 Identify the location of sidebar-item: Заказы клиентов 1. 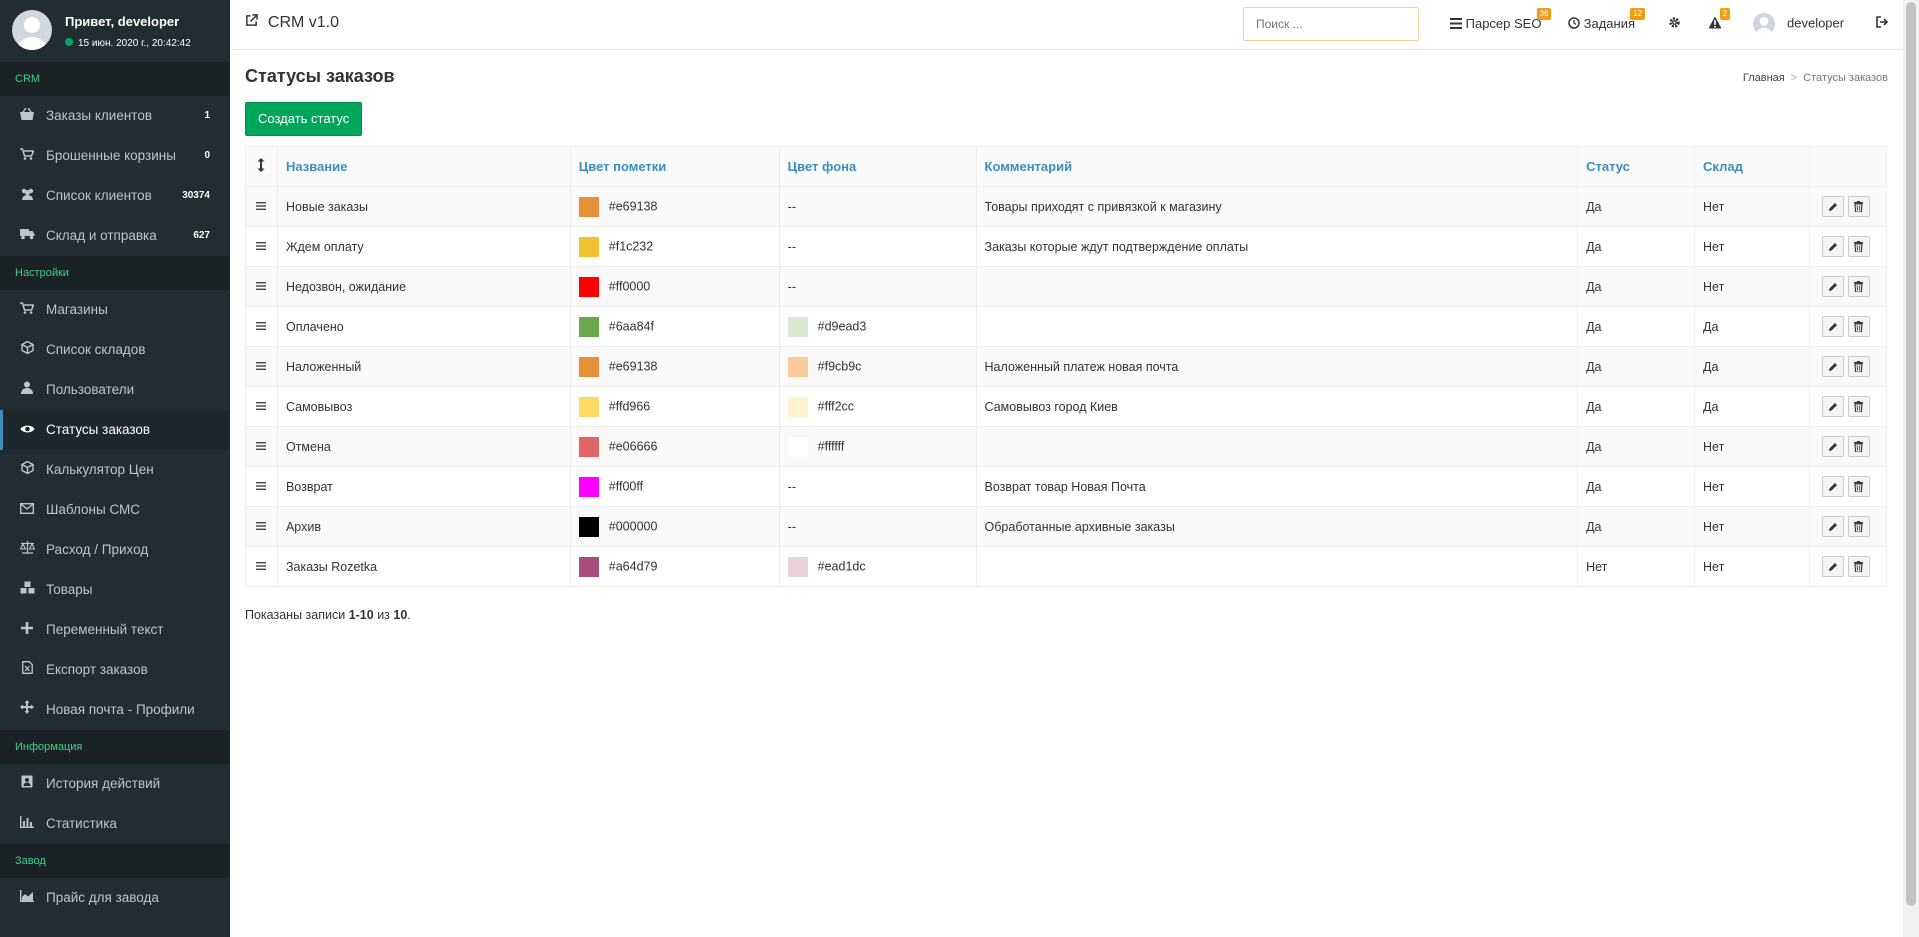
(115, 116).